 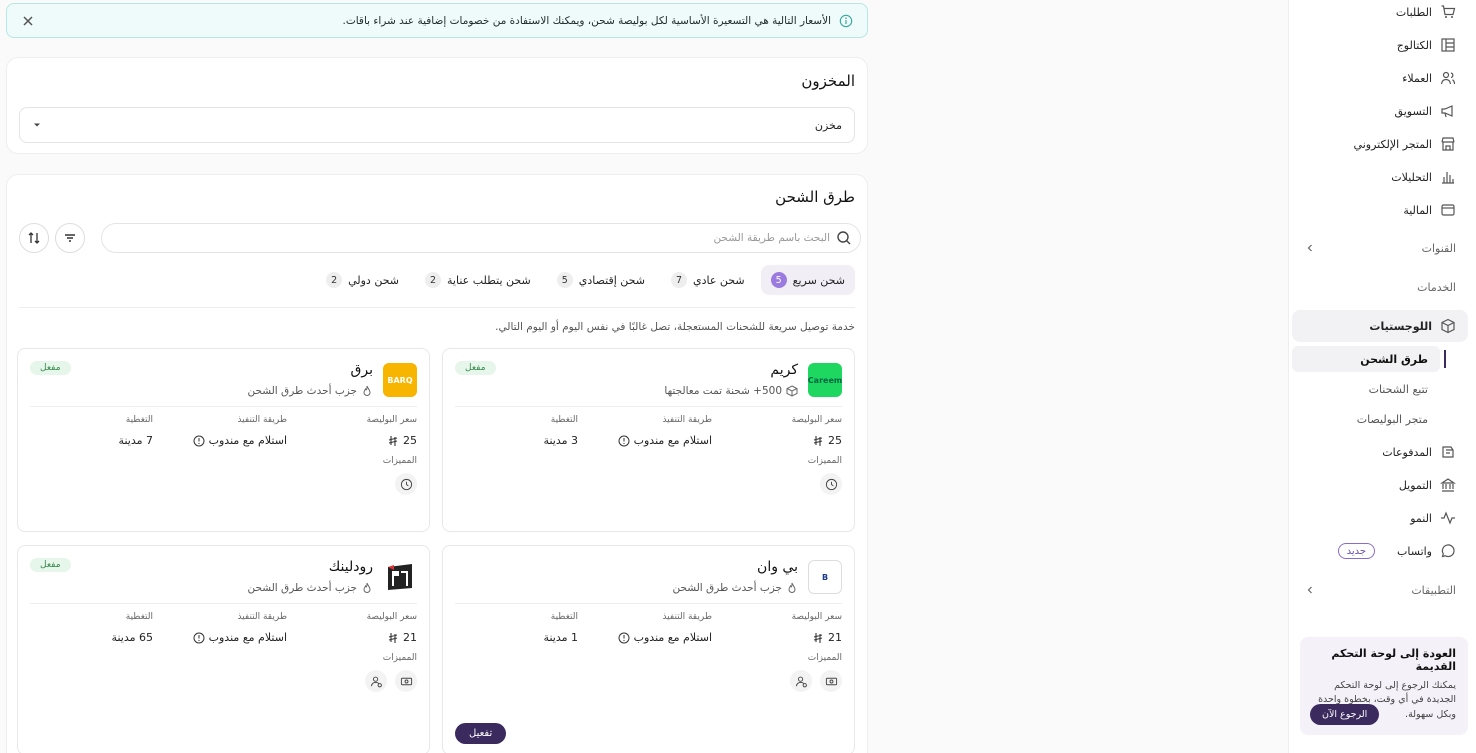 What do you see at coordinates (1380, 485) in the screenshot?
I see `sidebar-item-funding: التمويل` at bounding box center [1380, 485].